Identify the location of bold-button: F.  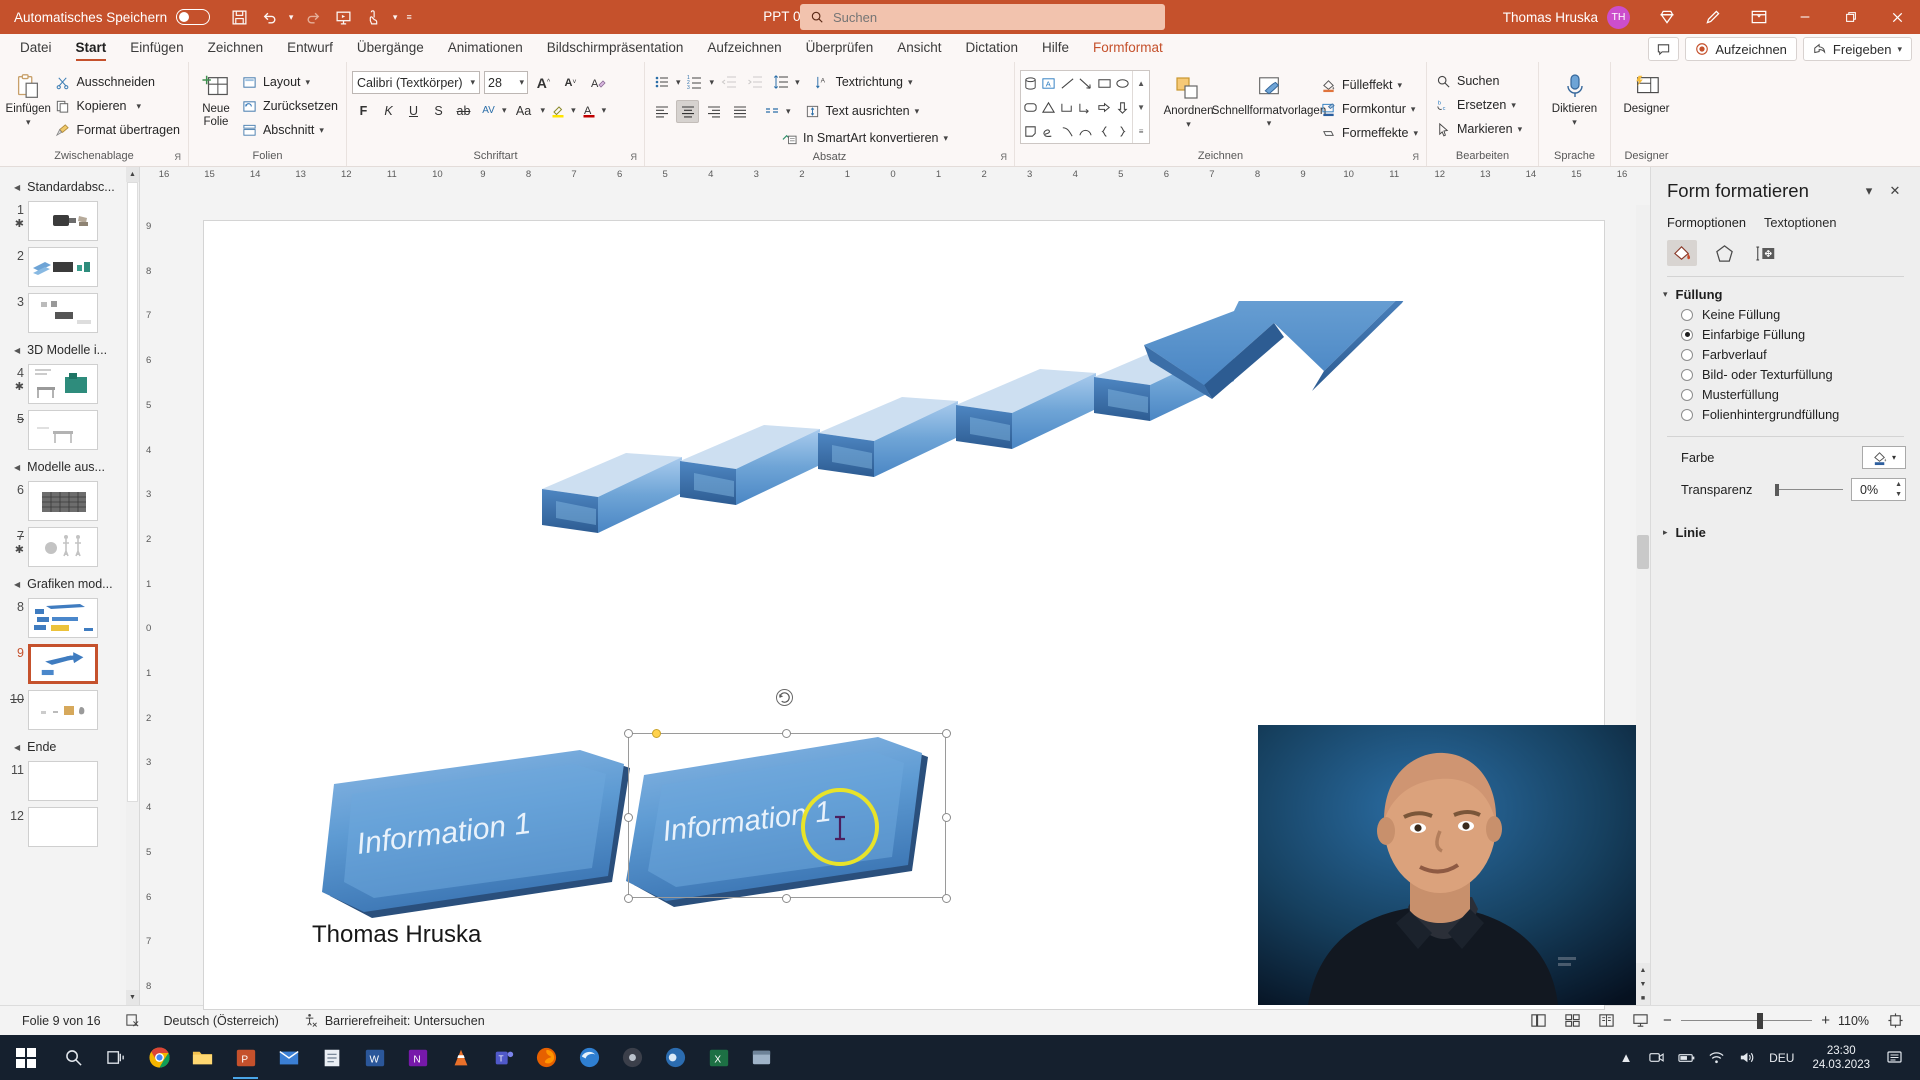
(363, 110).